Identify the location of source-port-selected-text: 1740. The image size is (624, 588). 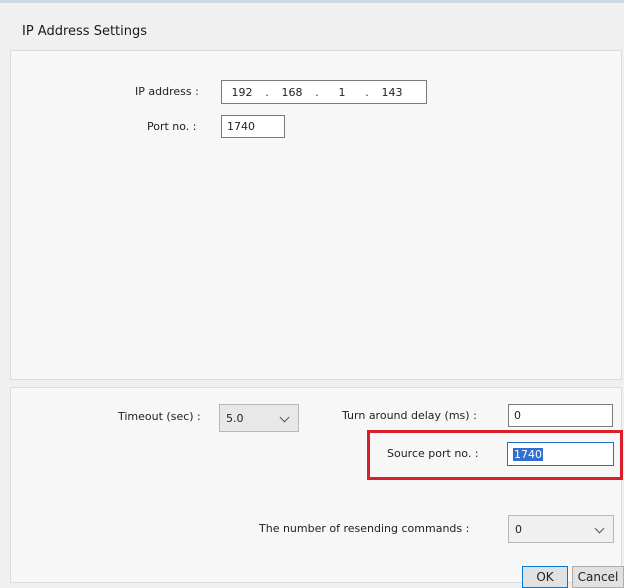
(528, 454).